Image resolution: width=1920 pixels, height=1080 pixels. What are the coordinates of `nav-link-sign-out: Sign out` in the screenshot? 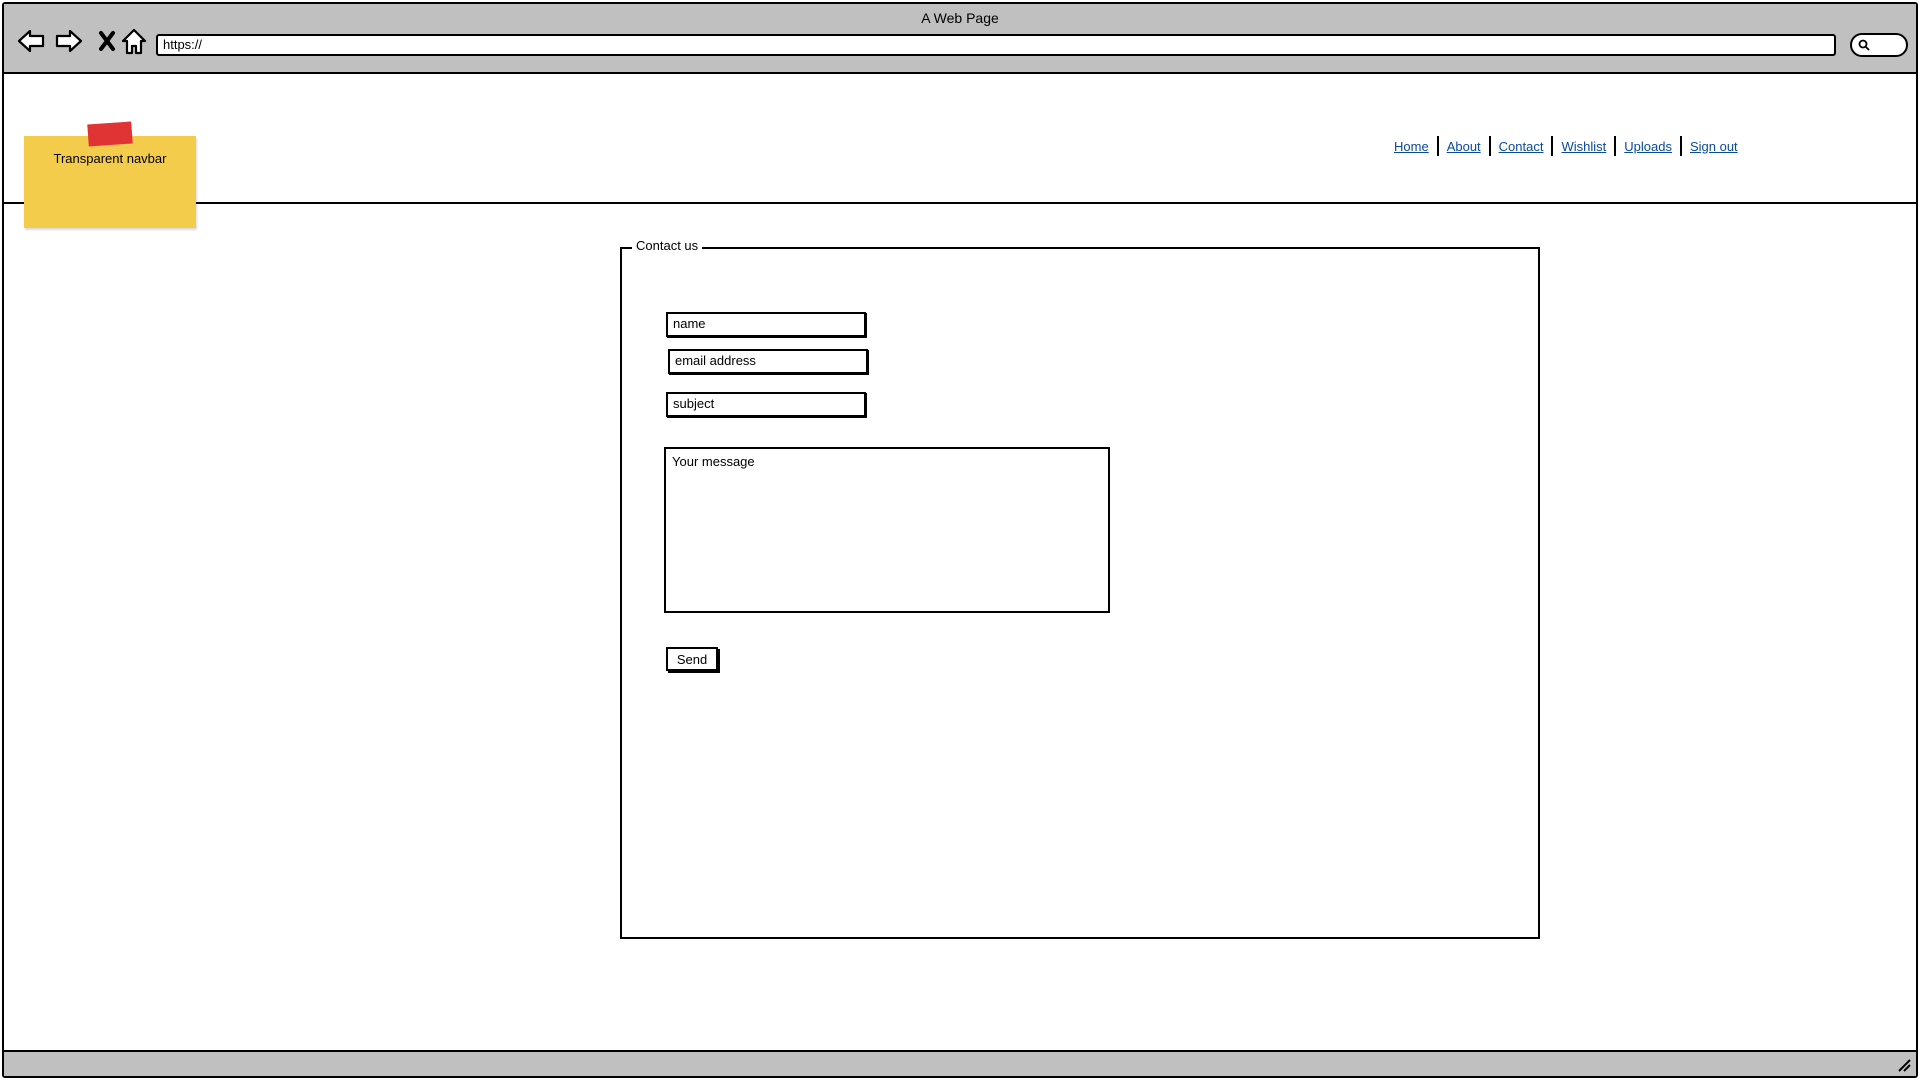 It's located at (1714, 146).